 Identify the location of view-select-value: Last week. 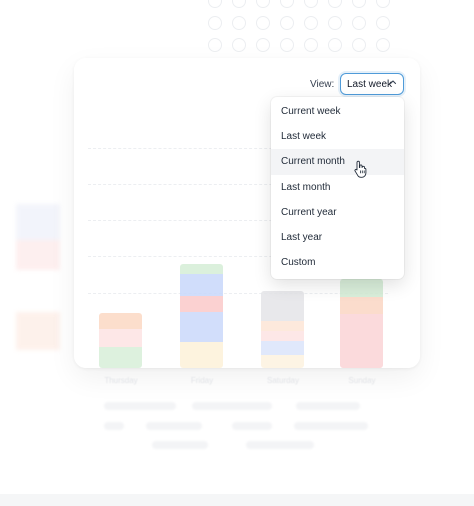
(370, 84).